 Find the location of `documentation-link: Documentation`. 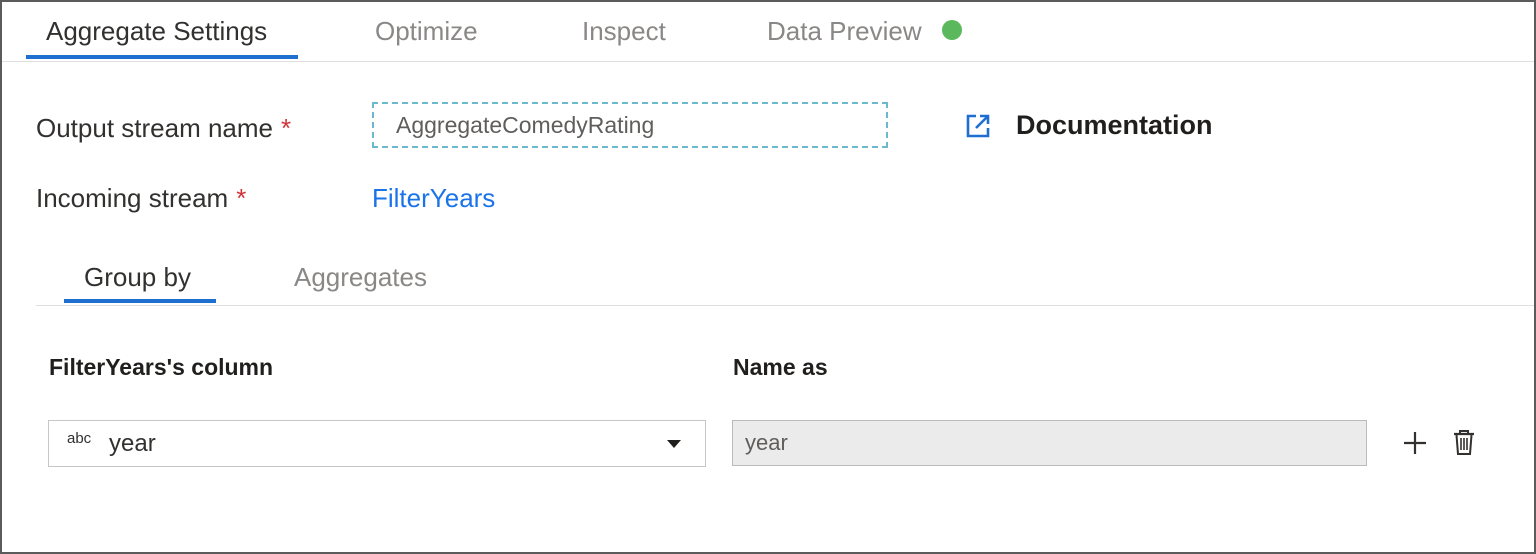

documentation-link: Documentation is located at coordinates (1088, 125).